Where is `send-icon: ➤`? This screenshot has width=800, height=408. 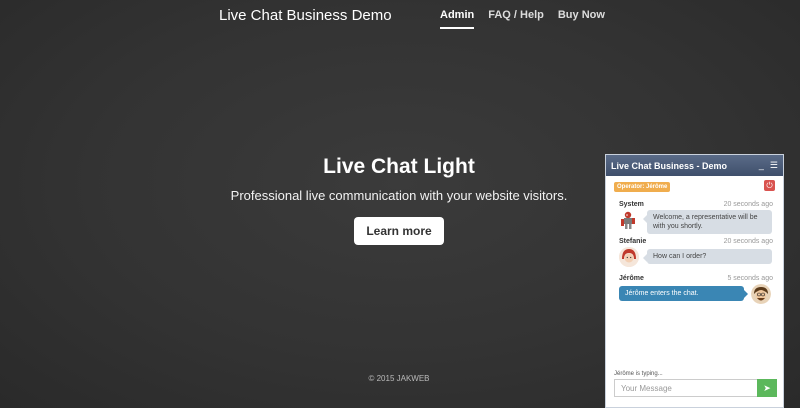 send-icon: ➤ is located at coordinates (767, 388).